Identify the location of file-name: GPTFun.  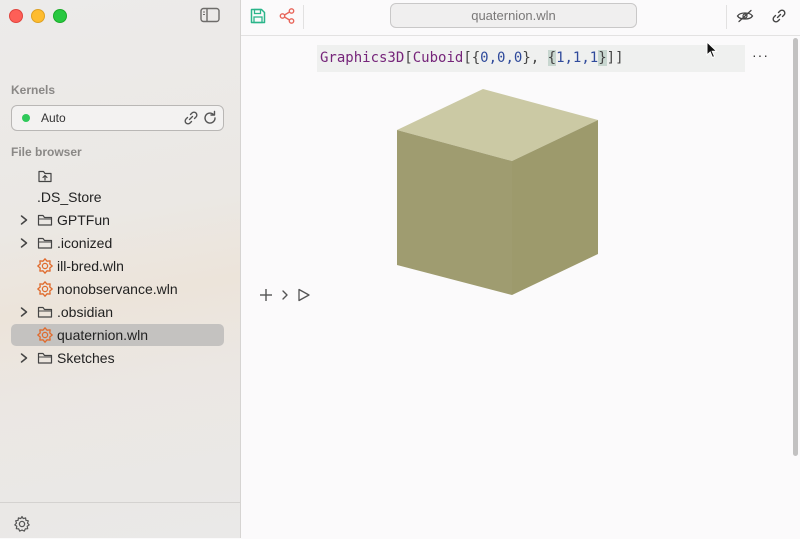
(83, 220).